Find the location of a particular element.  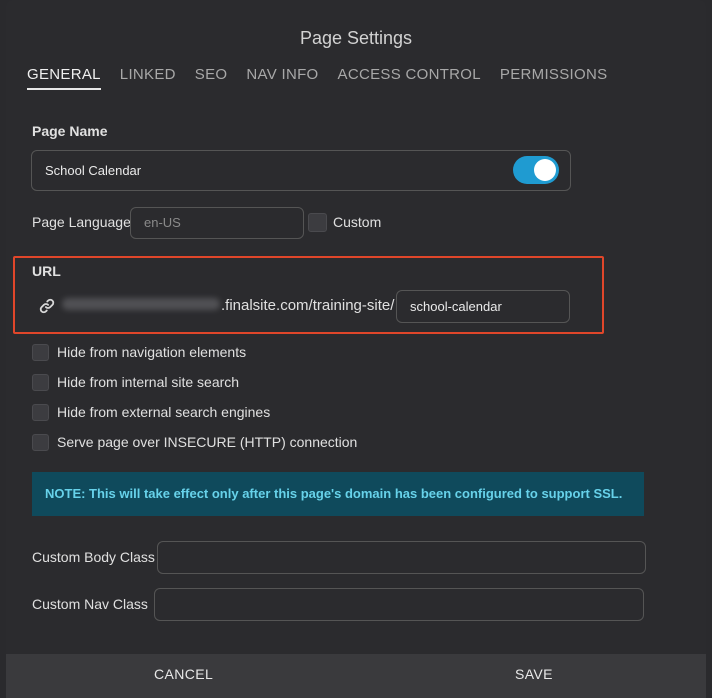

hide-internal-search-label: Hide from internal site search is located at coordinates (148, 382).